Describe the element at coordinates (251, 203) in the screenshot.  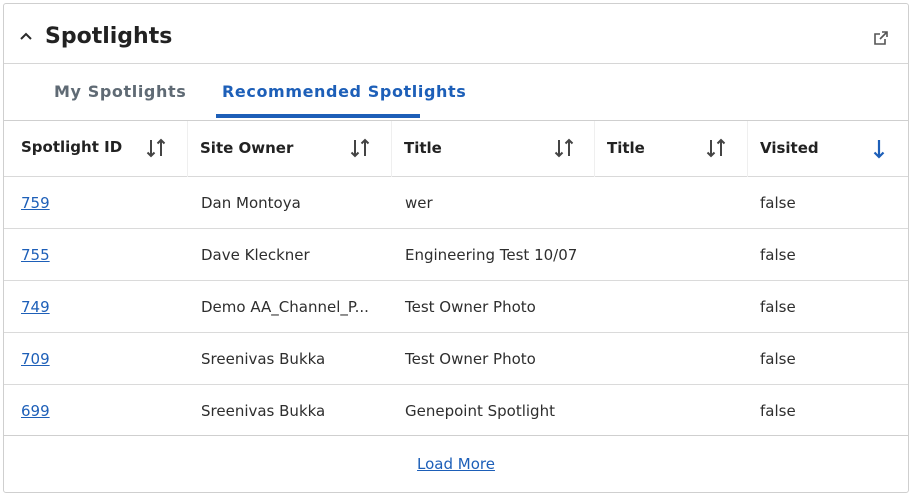
I see `site-owner-cell: Dan Montoya` at that location.